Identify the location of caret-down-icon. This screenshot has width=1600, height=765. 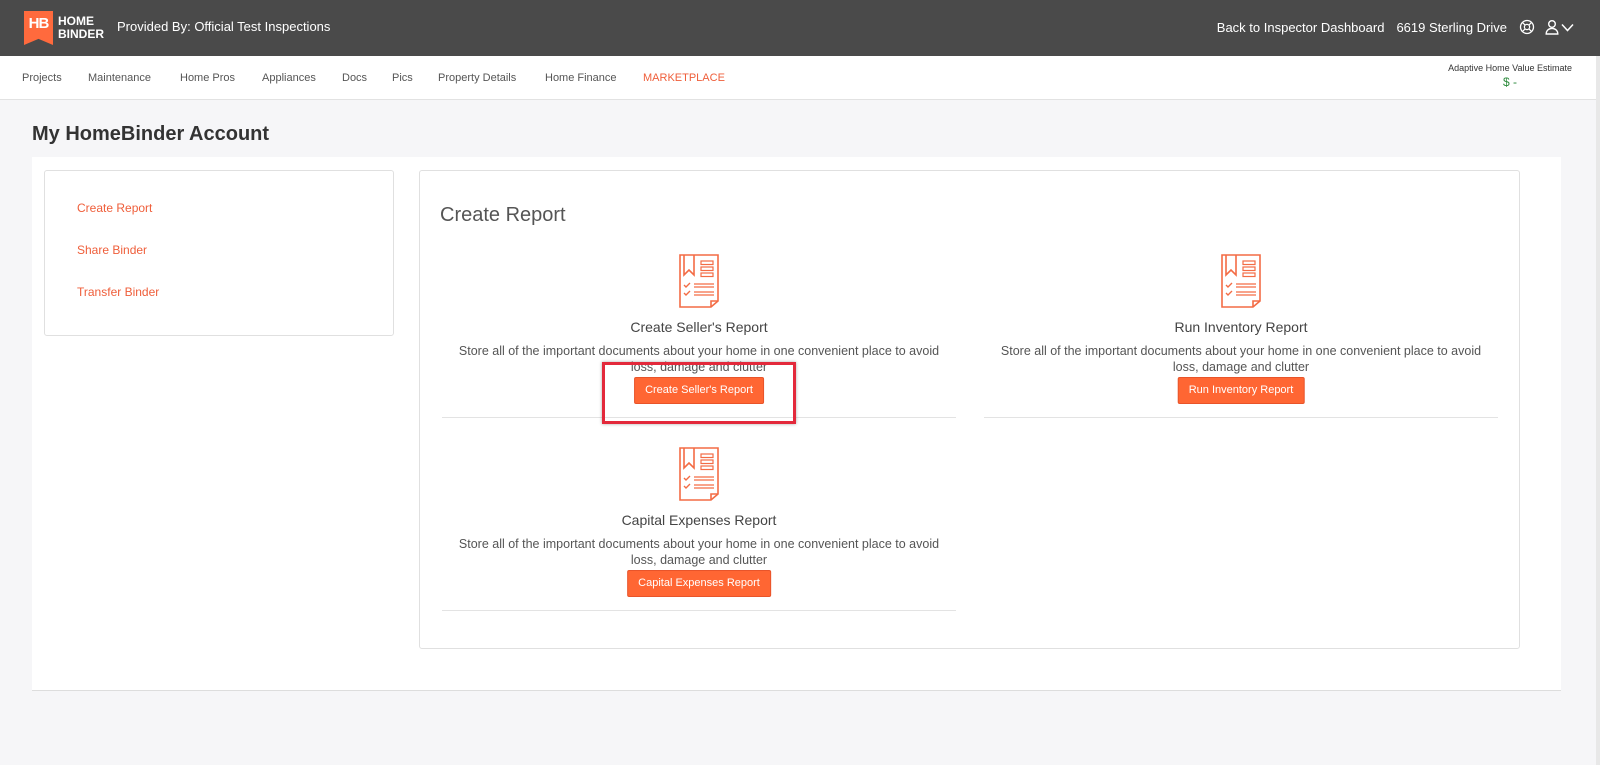
(1567, 27).